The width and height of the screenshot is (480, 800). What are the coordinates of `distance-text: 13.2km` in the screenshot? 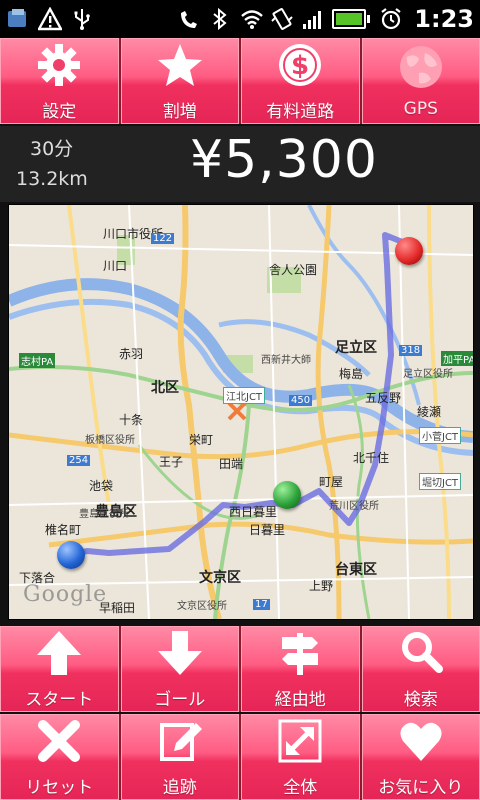 It's located at (52, 179).